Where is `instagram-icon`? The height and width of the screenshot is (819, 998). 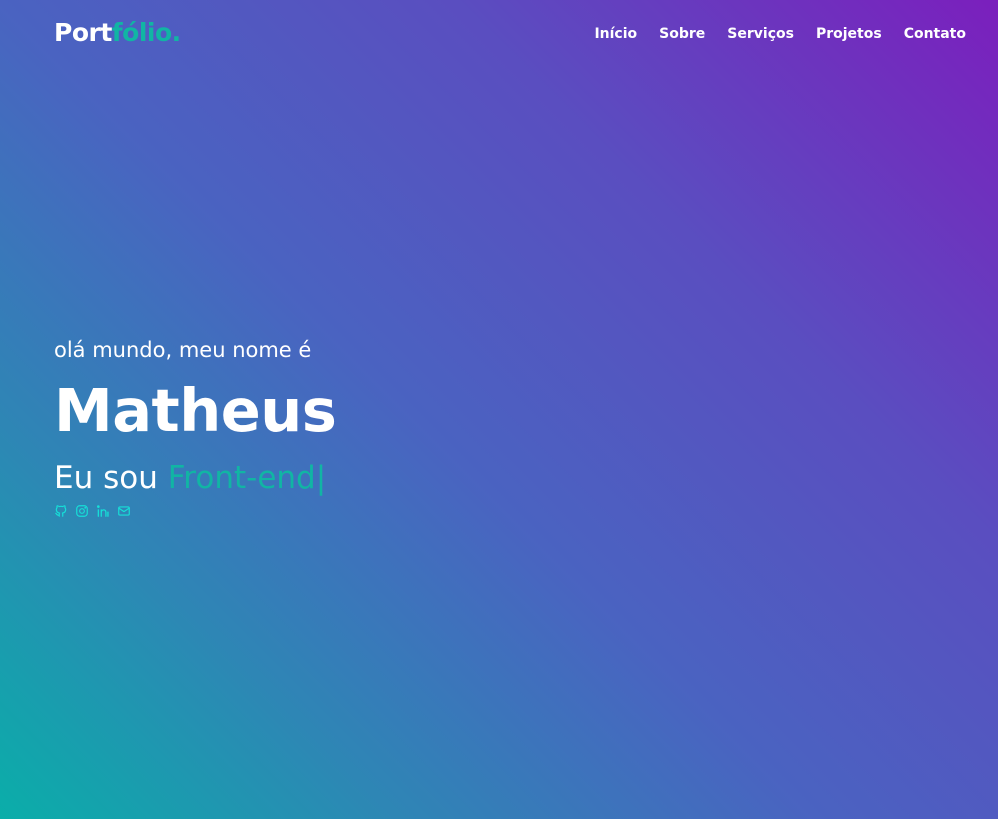
instagram-icon is located at coordinates (82, 511).